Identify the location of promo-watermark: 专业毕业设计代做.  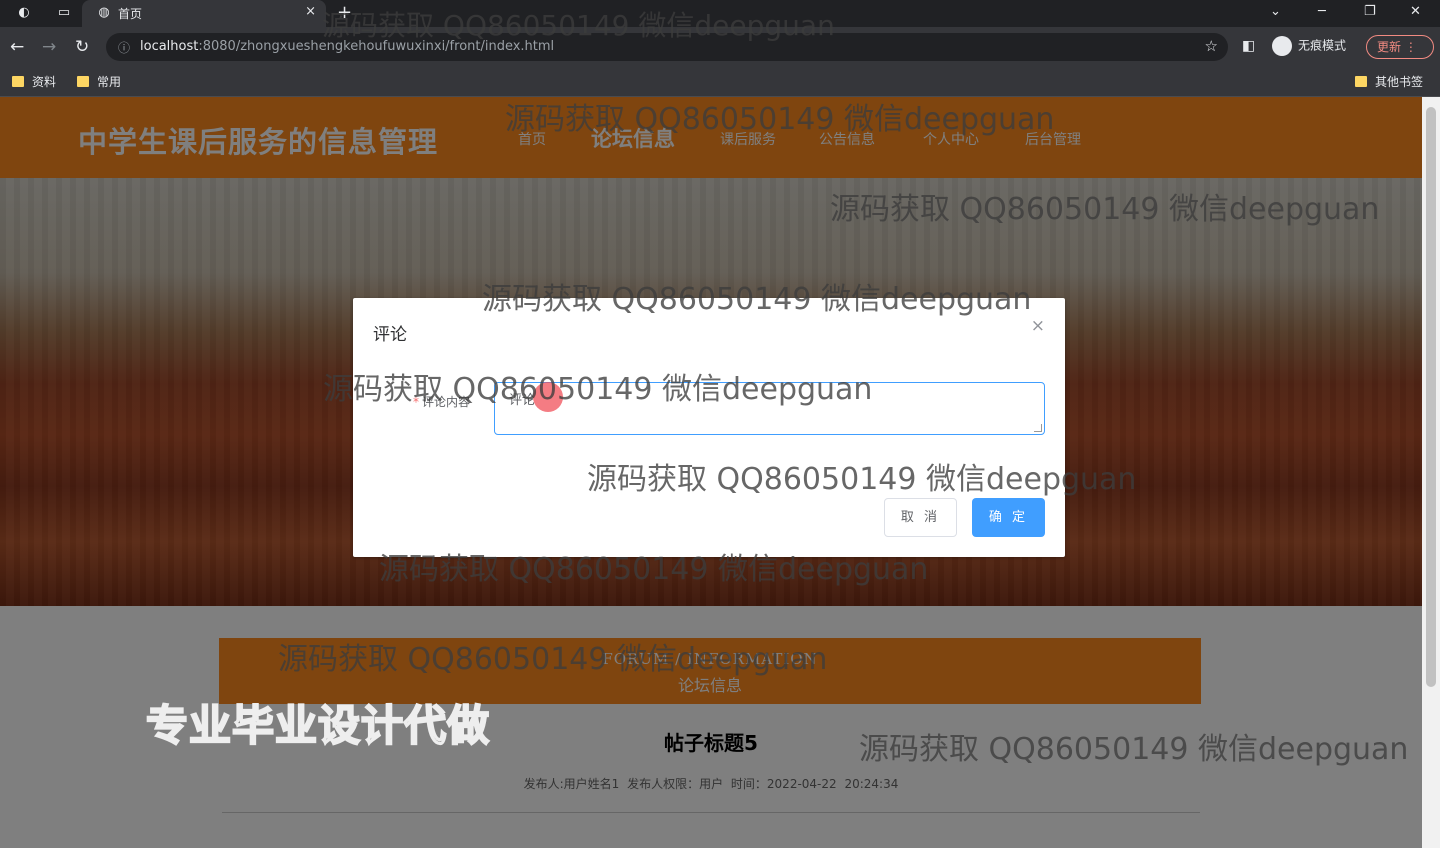
(318, 725).